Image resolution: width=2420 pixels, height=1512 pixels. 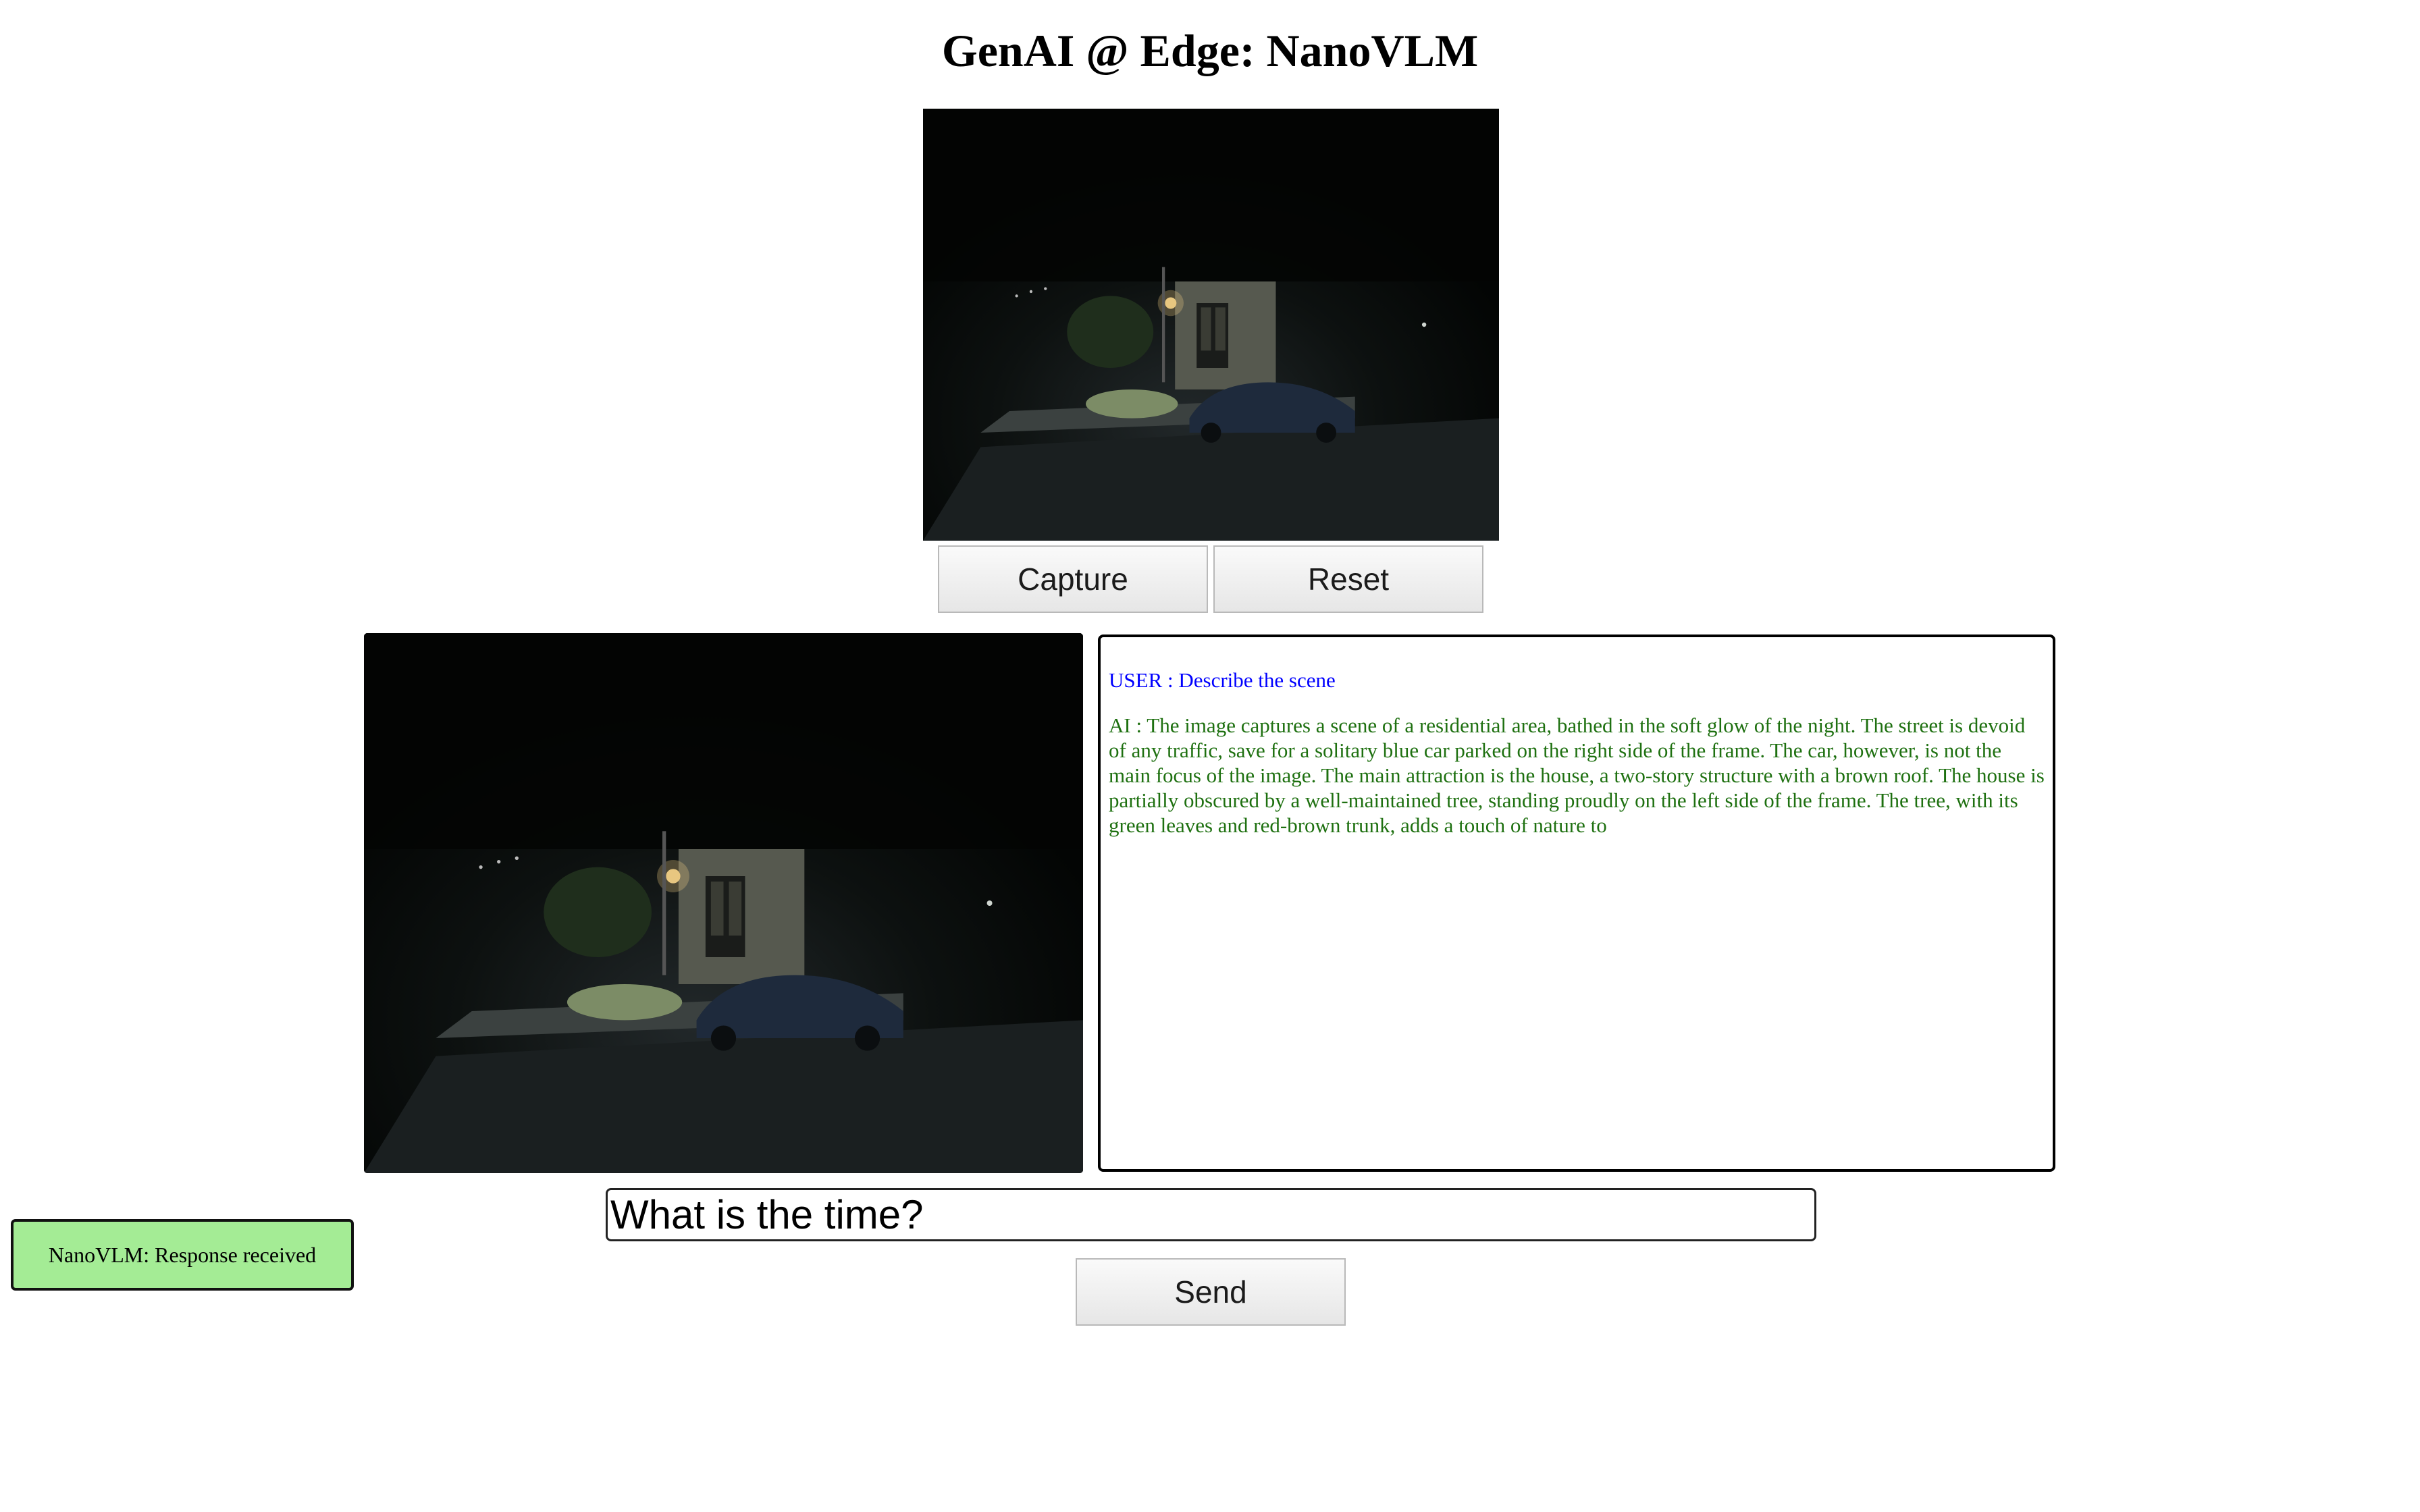 What do you see at coordinates (1073, 579) in the screenshot?
I see `capture-button: Capture` at bounding box center [1073, 579].